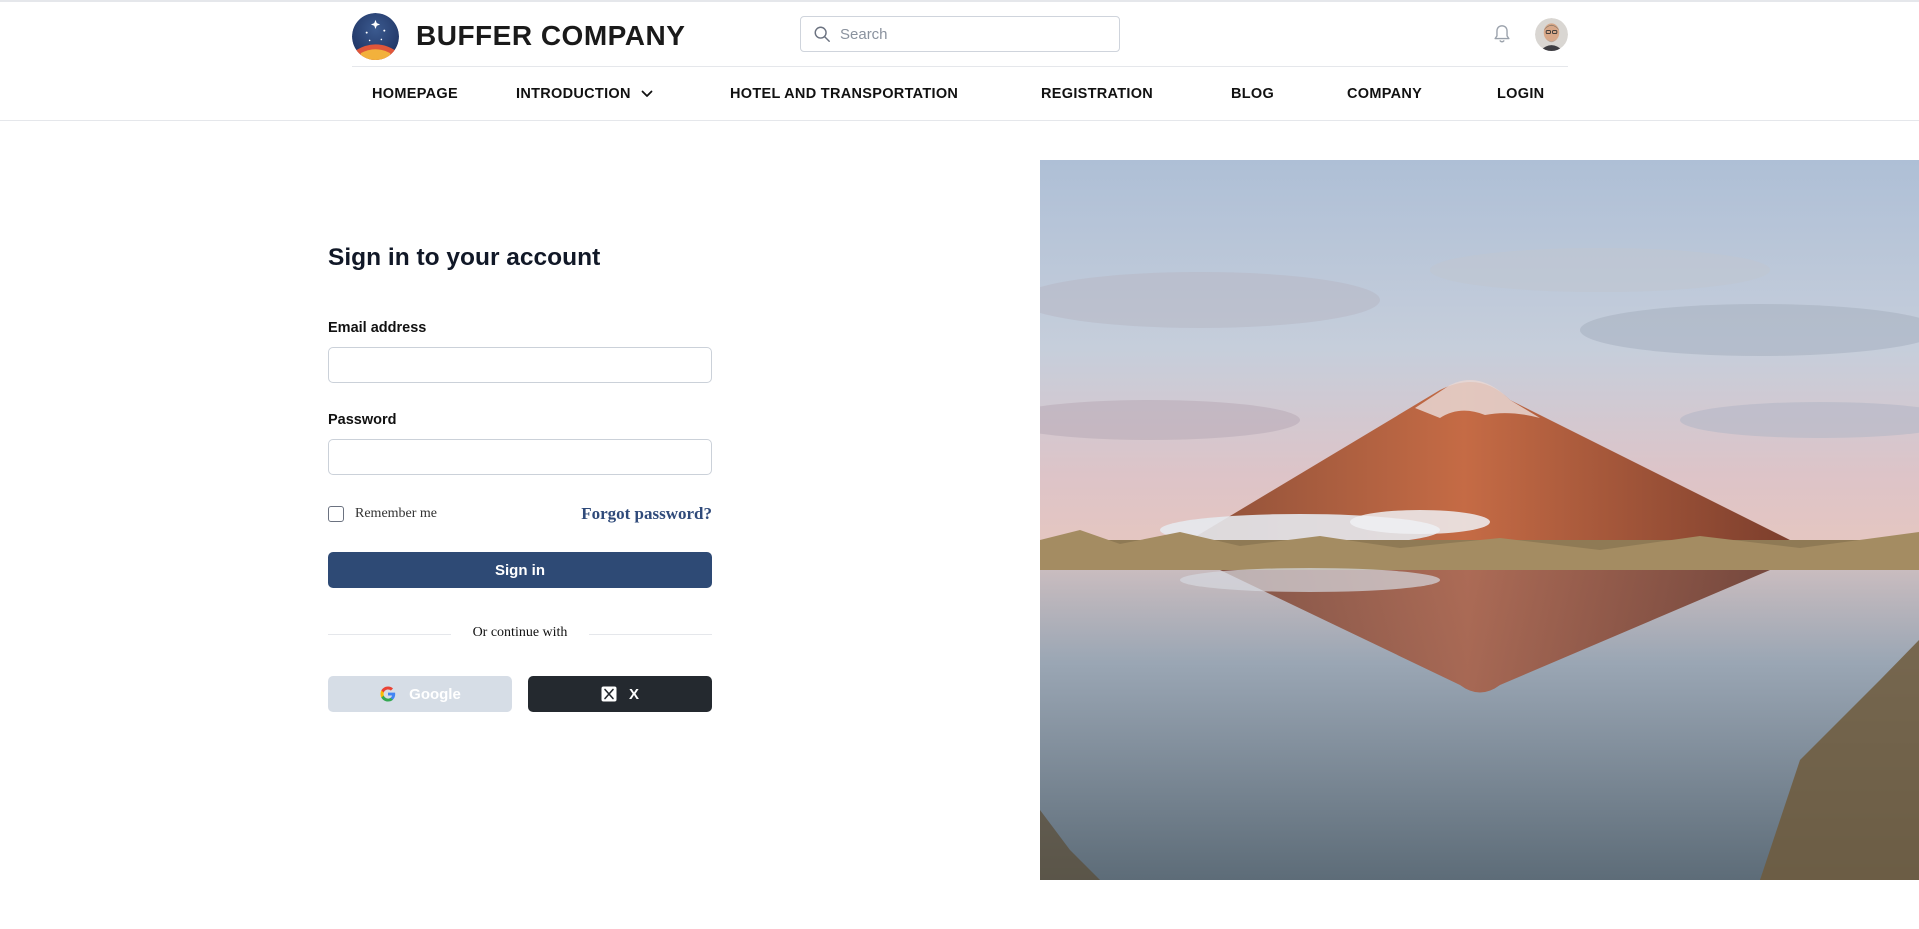  I want to click on email-field, so click(520, 365).